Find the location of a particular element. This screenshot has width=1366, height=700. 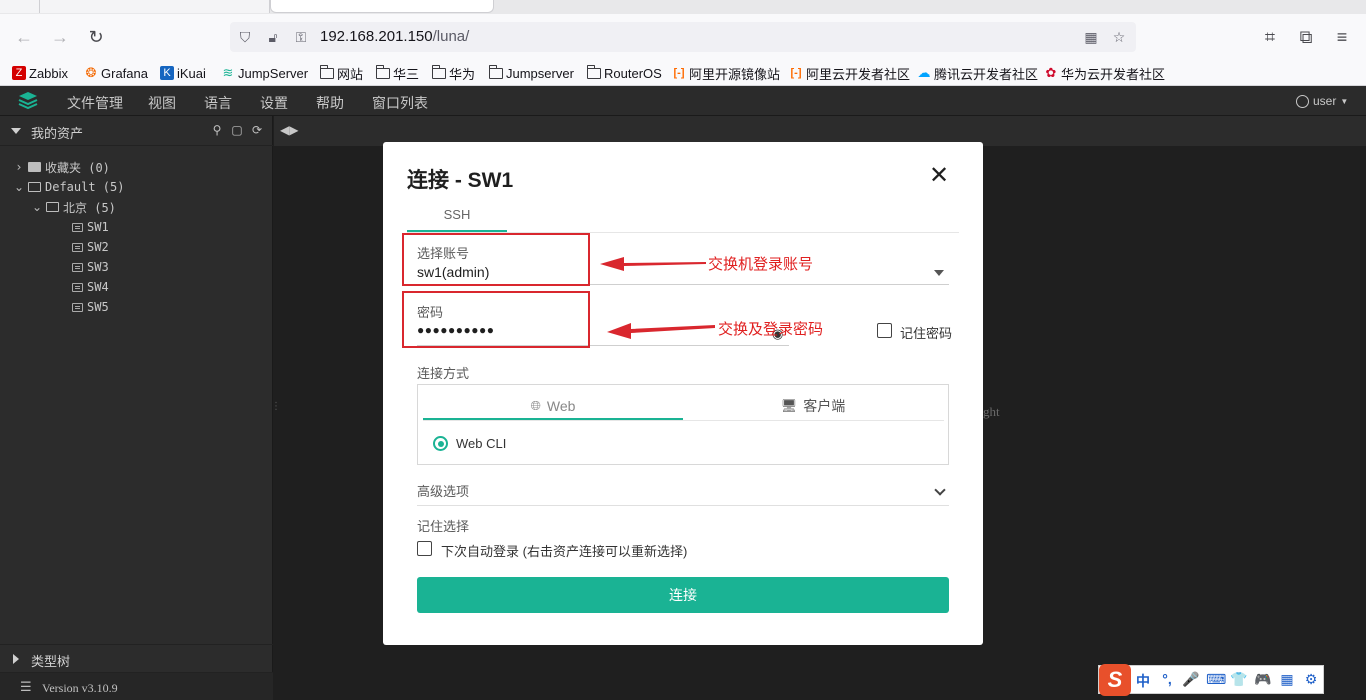

tree-node-label: 北京 (5) is located at coordinates (89, 207).